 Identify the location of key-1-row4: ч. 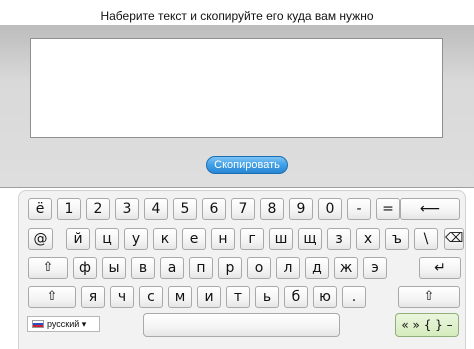
(122, 297).